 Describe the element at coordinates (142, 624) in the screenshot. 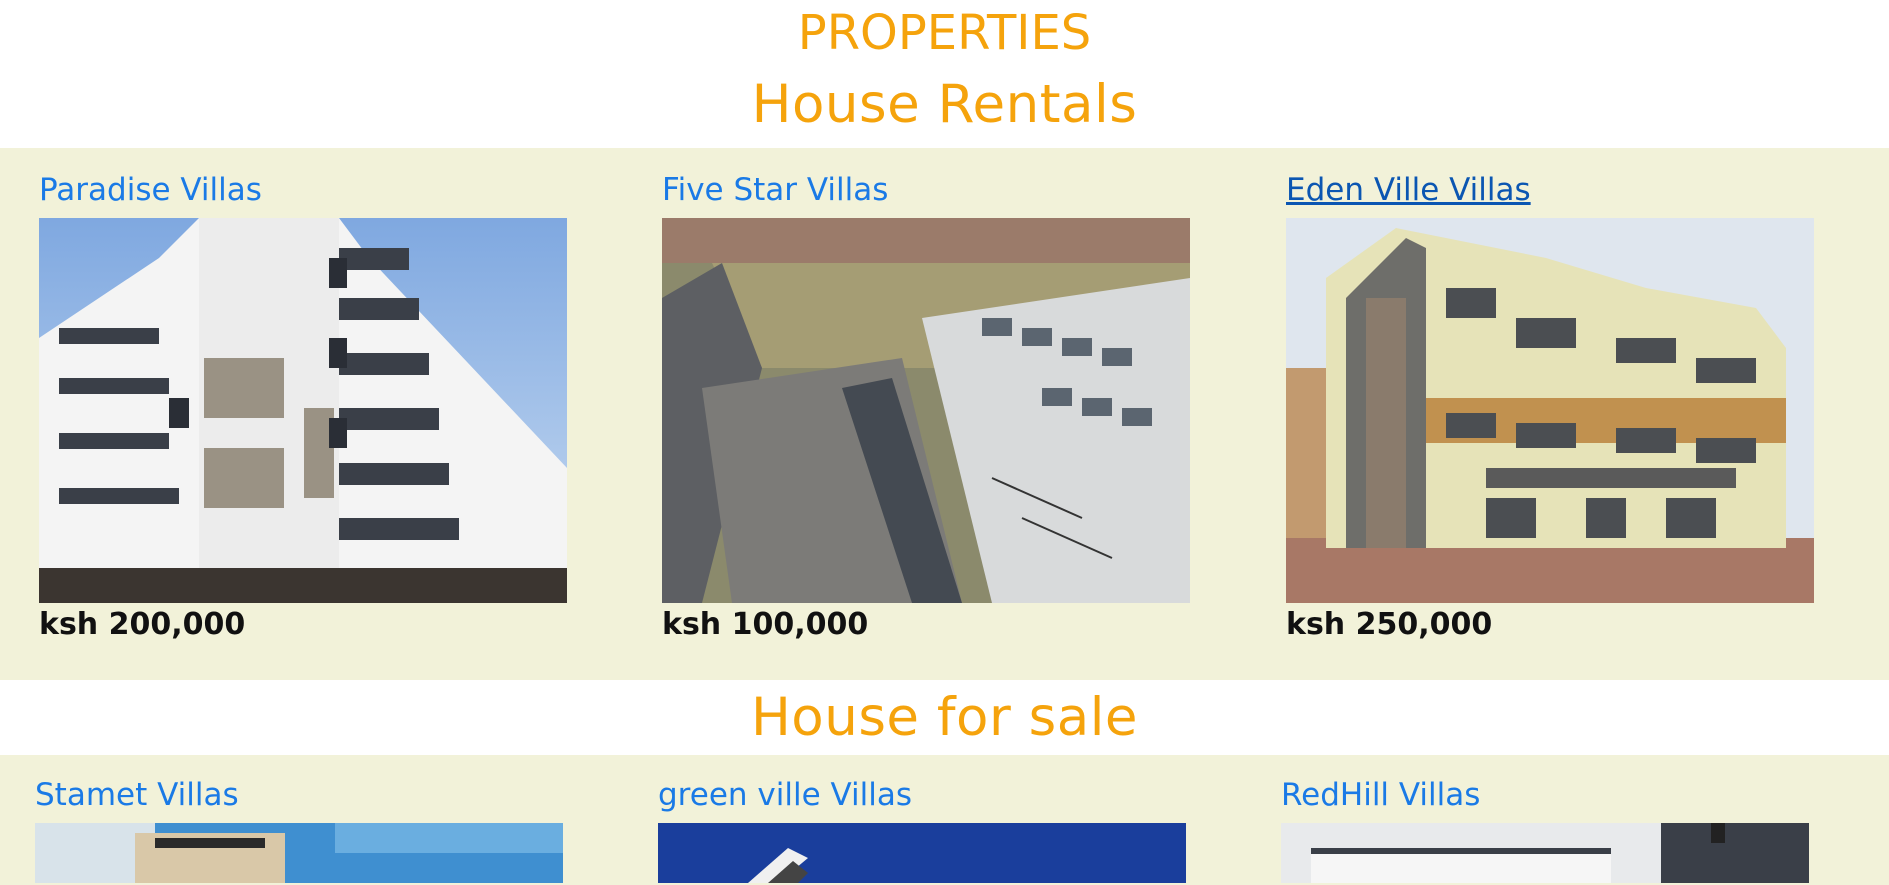

I see `property-price: ksh 200,000` at that location.